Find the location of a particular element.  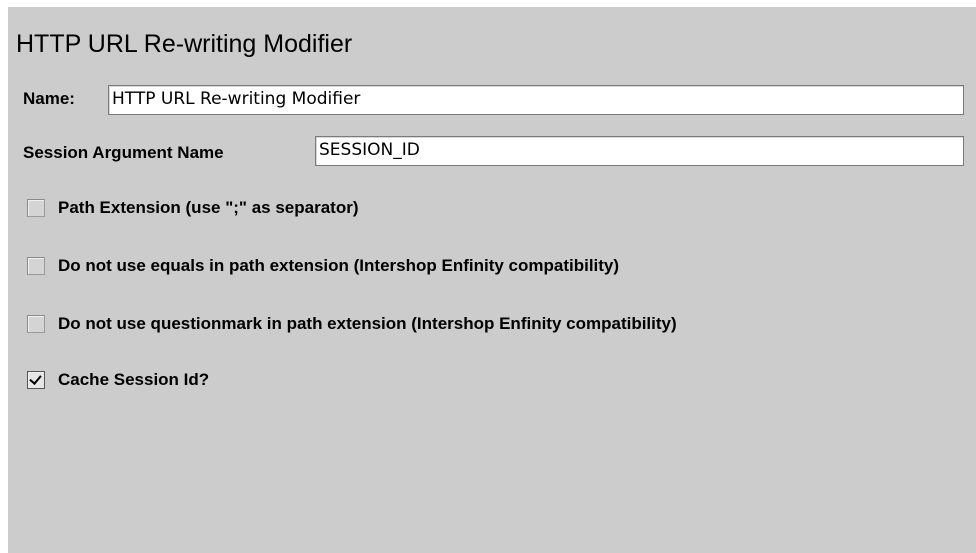

path-extension-option: Path Extension (use ";" as separator) is located at coordinates (192, 208).